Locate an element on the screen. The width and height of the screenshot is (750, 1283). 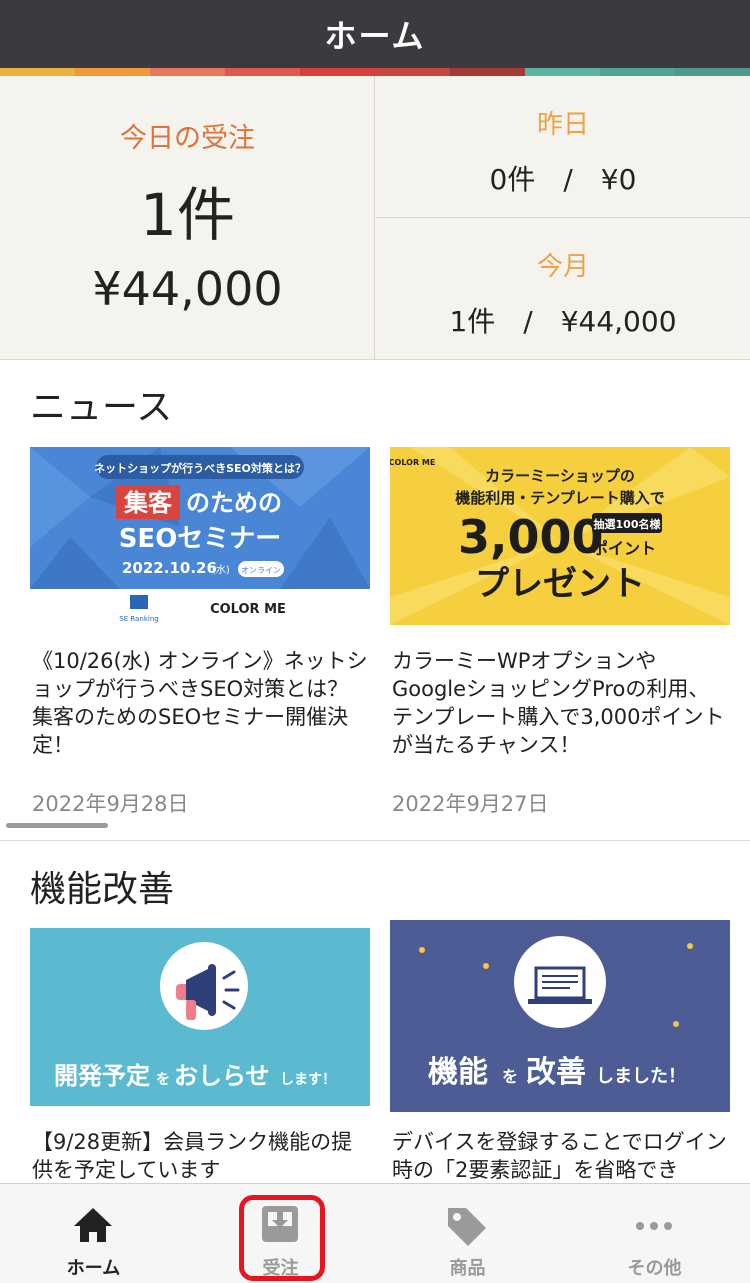
month-orders-panel: 今月 1件 / ¥44,000 is located at coordinates (563, 289).